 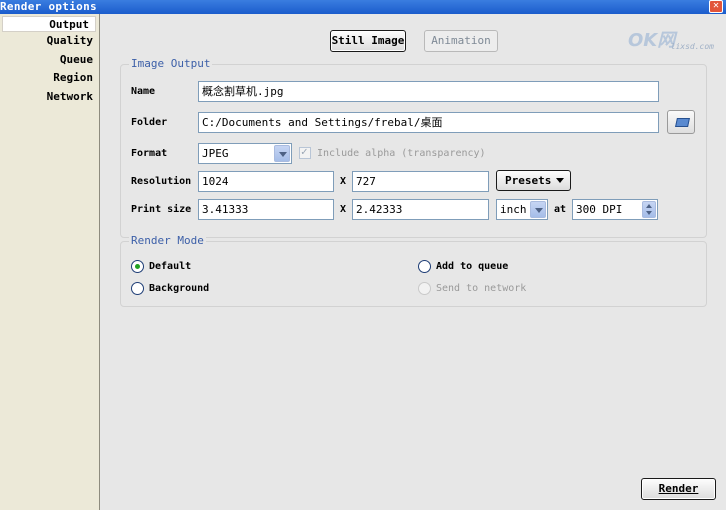 What do you see at coordinates (167, 240) in the screenshot?
I see `render-mode-title: Render Mode` at bounding box center [167, 240].